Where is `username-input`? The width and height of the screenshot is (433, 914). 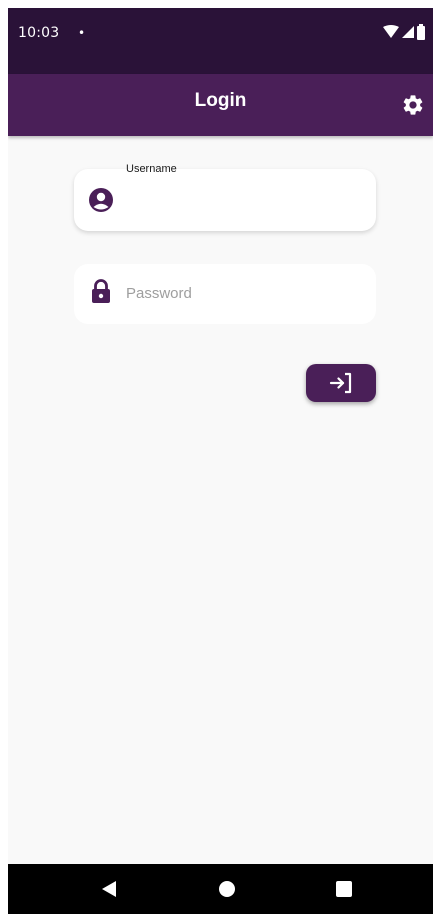 username-input is located at coordinates (245, 205).